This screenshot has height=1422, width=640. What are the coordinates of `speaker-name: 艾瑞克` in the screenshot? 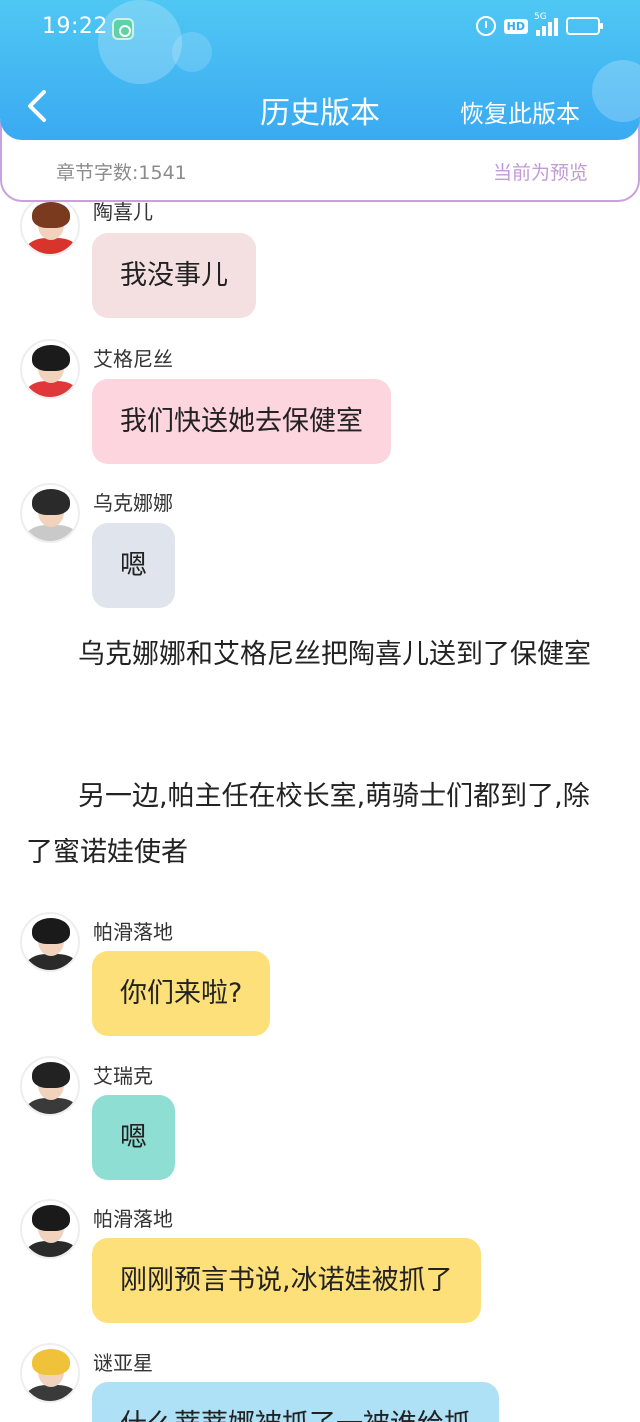 It's located at (123, 1076).